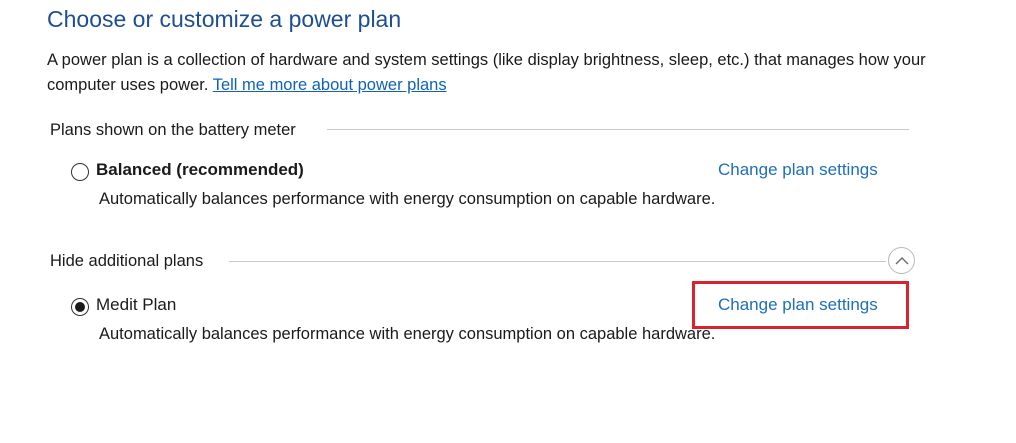 This screenshot has width=1016, height=443. I want to click on page-title: Choose or customize a power plan, so click(224, 19).